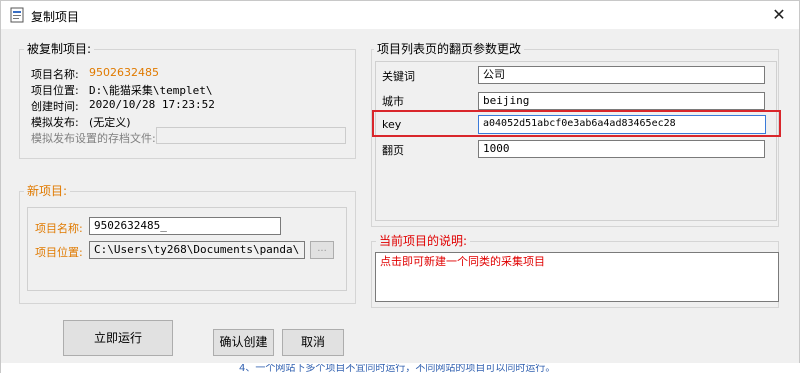 This screenshot has height=374, width=800. Describe the element at coordinates (251, 135) in the screenshot. I see `source-publish-file-field` at that location.